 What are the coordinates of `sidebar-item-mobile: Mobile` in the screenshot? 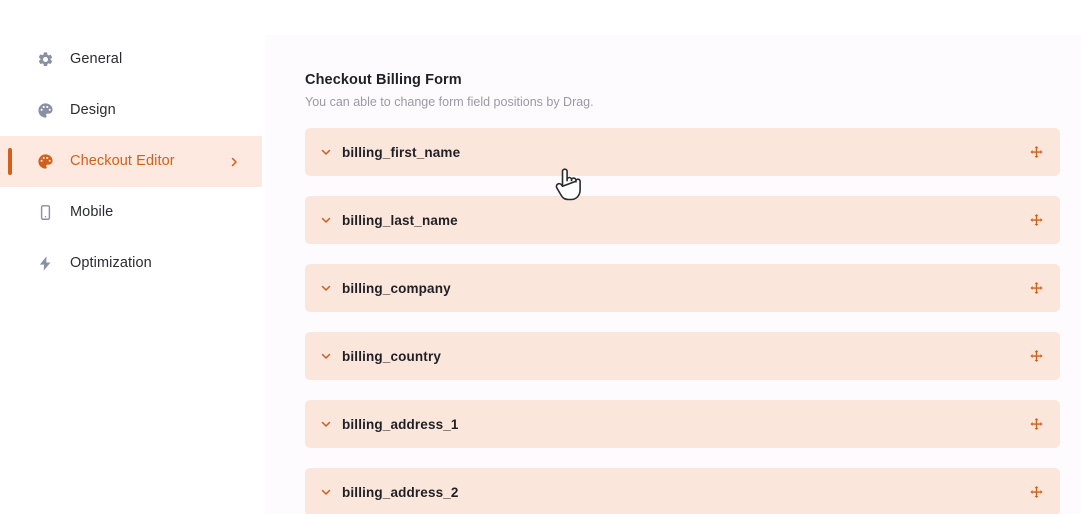 It's located at (131, 212).